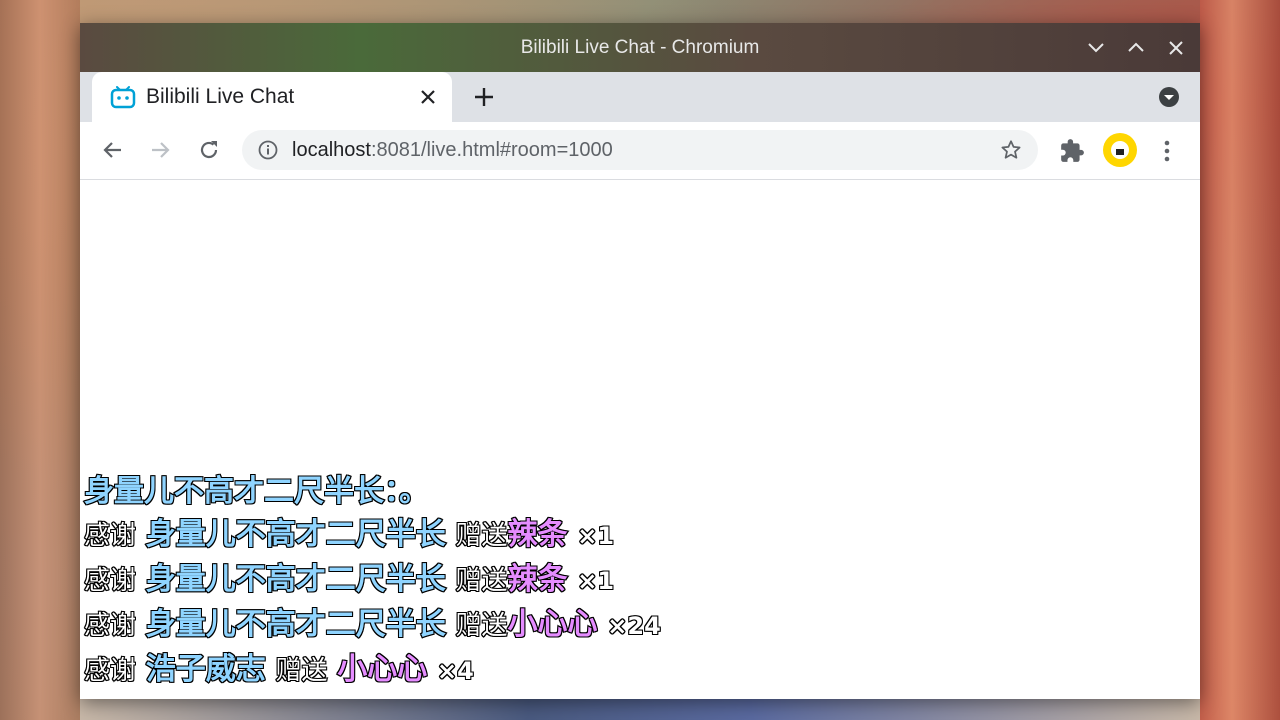 The image size is (1280, 720). Describe the element at coordinates (428, 97) in the screenshot. I see `close-tab-icon` at that location.